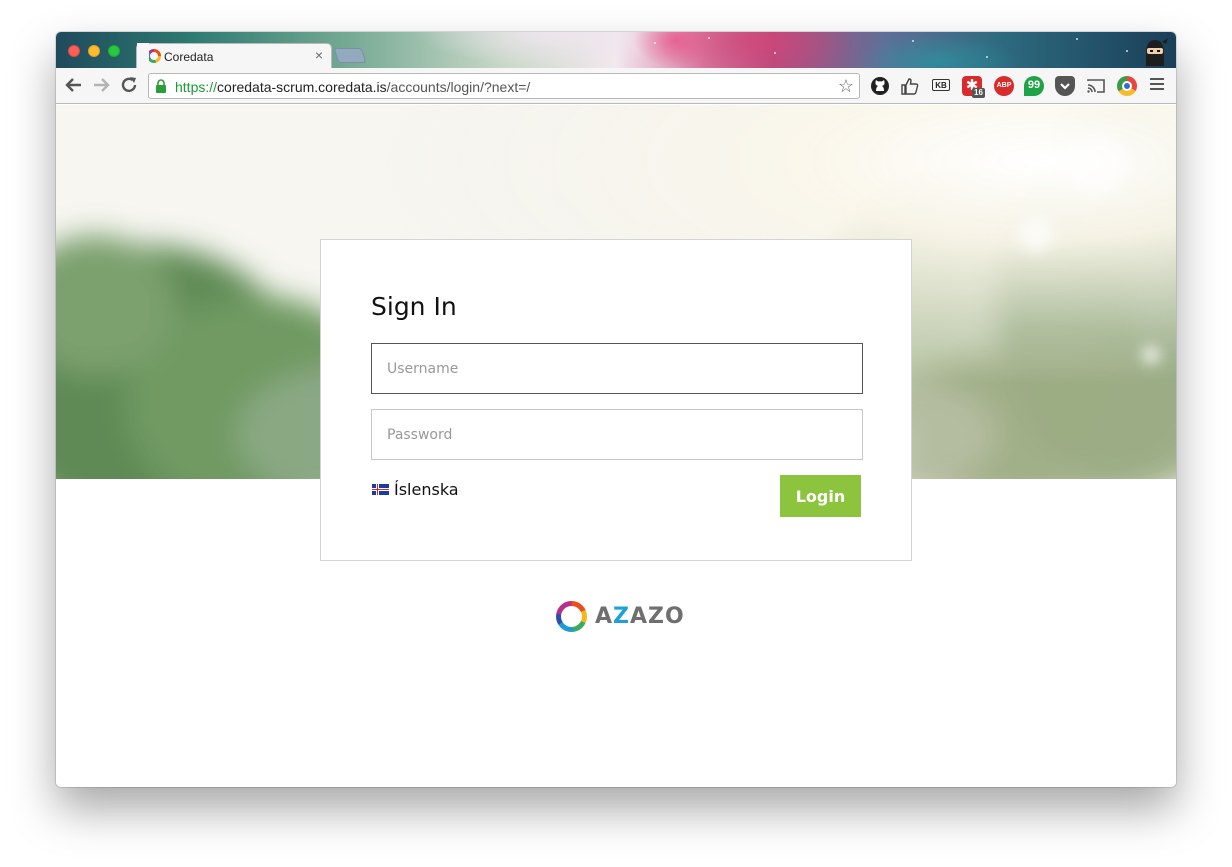  I want to click on coredata-favicon-icon, so click(154, 56).